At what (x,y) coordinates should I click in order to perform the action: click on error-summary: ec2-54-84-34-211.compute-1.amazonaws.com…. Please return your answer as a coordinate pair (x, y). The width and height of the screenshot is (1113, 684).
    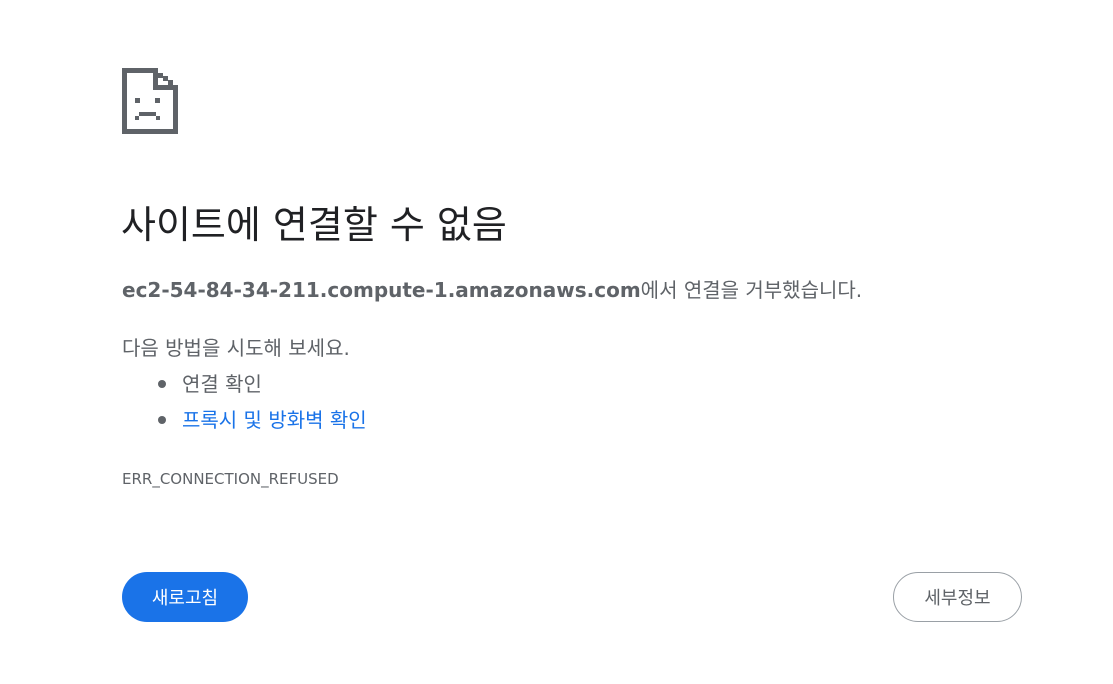
    Looking at the image, I should click on (492, 290).